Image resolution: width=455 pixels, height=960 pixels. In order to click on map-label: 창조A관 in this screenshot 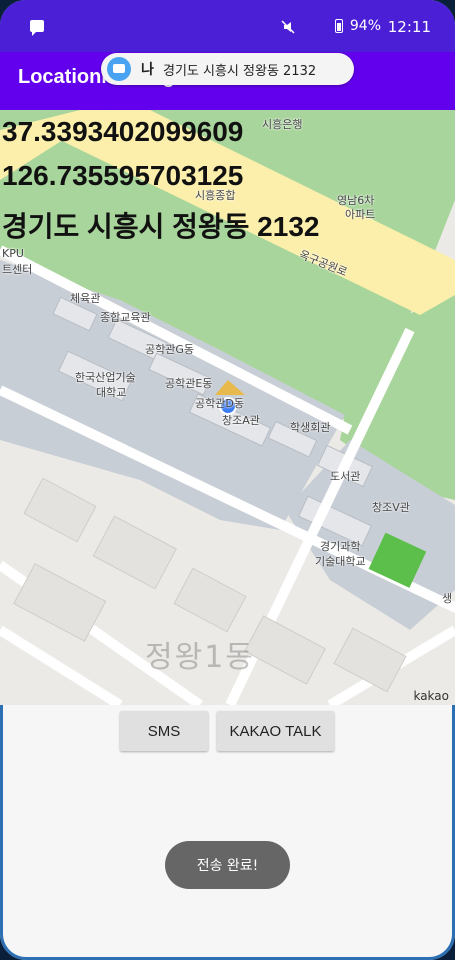, I will do `click(241, 420)`.